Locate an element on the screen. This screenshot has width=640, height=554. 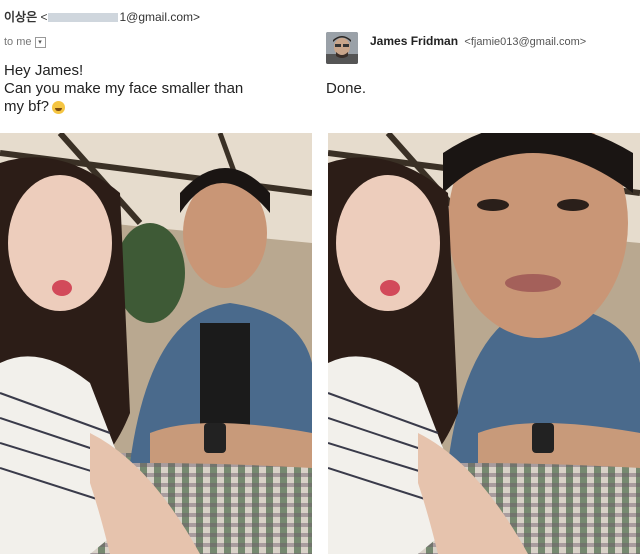
recipient-line: to me ▾ is located at coordinates (25, 42).